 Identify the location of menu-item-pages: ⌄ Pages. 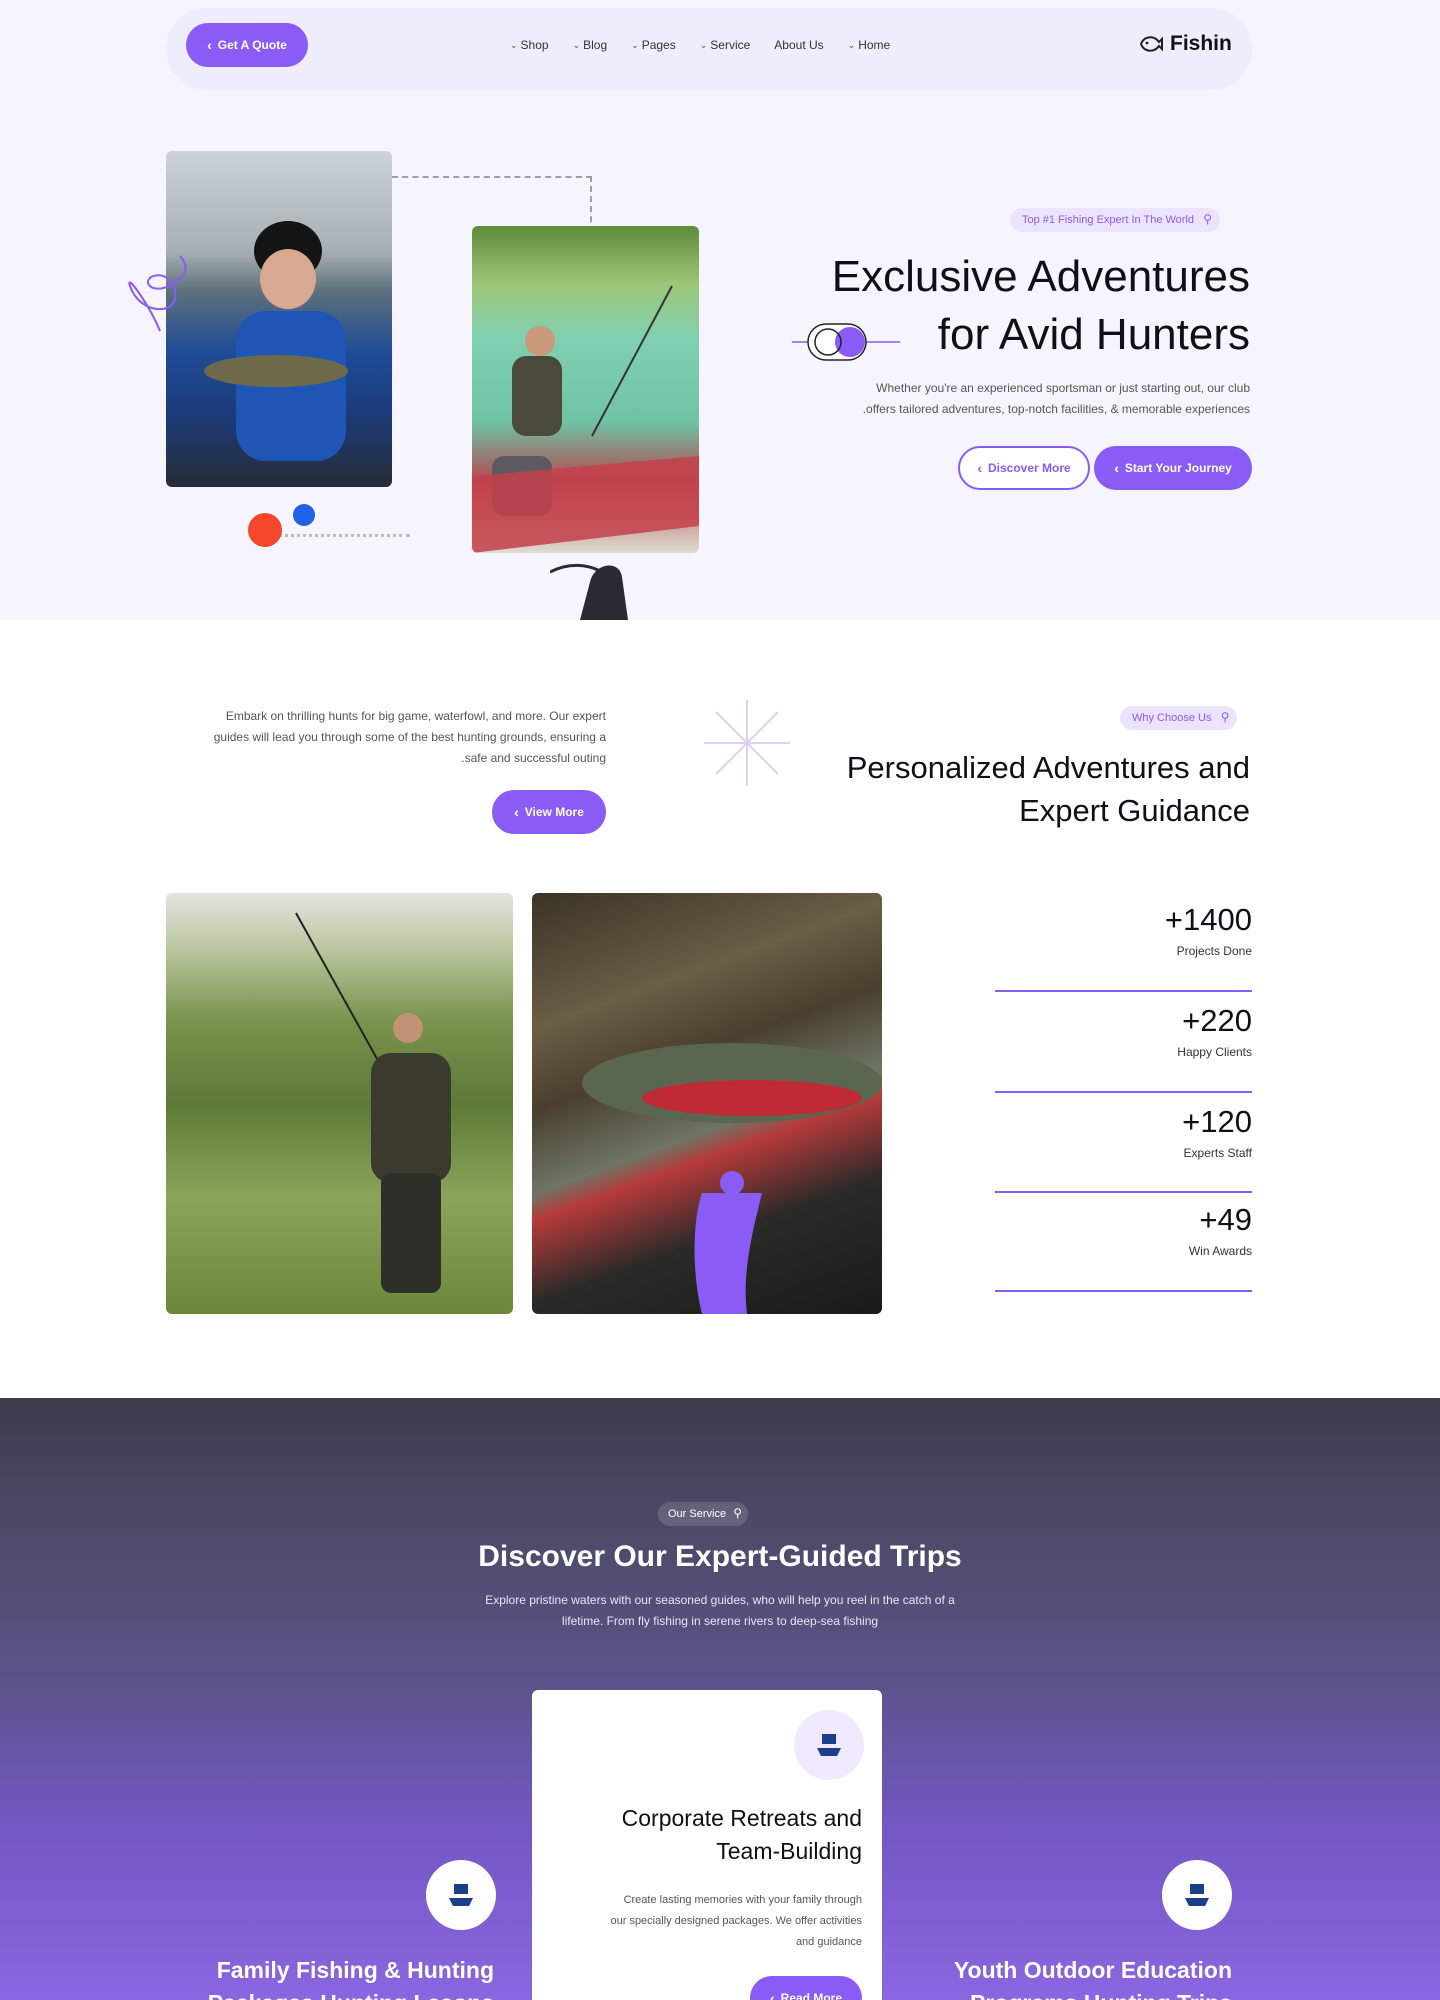
(653, 45).